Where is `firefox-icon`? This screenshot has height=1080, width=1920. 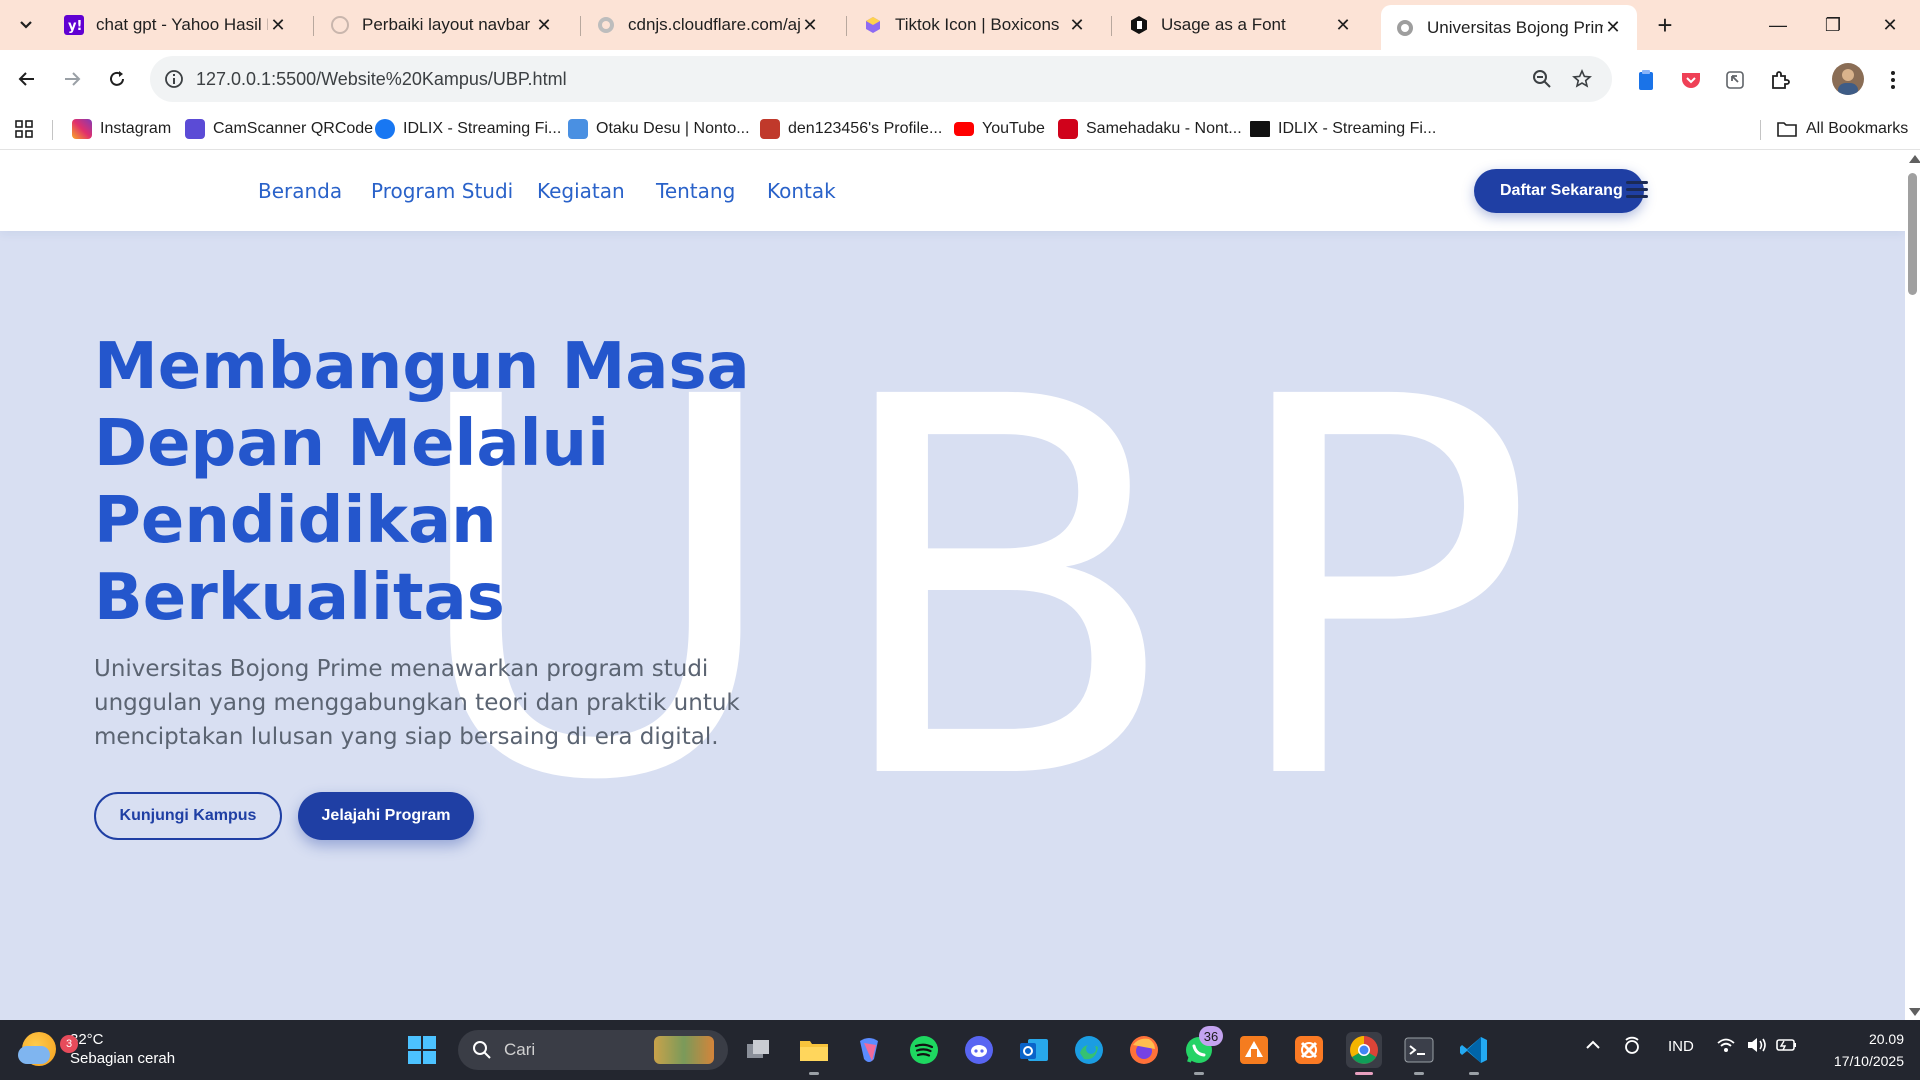 firefox-icon is located at coordinates (1144, 1050).